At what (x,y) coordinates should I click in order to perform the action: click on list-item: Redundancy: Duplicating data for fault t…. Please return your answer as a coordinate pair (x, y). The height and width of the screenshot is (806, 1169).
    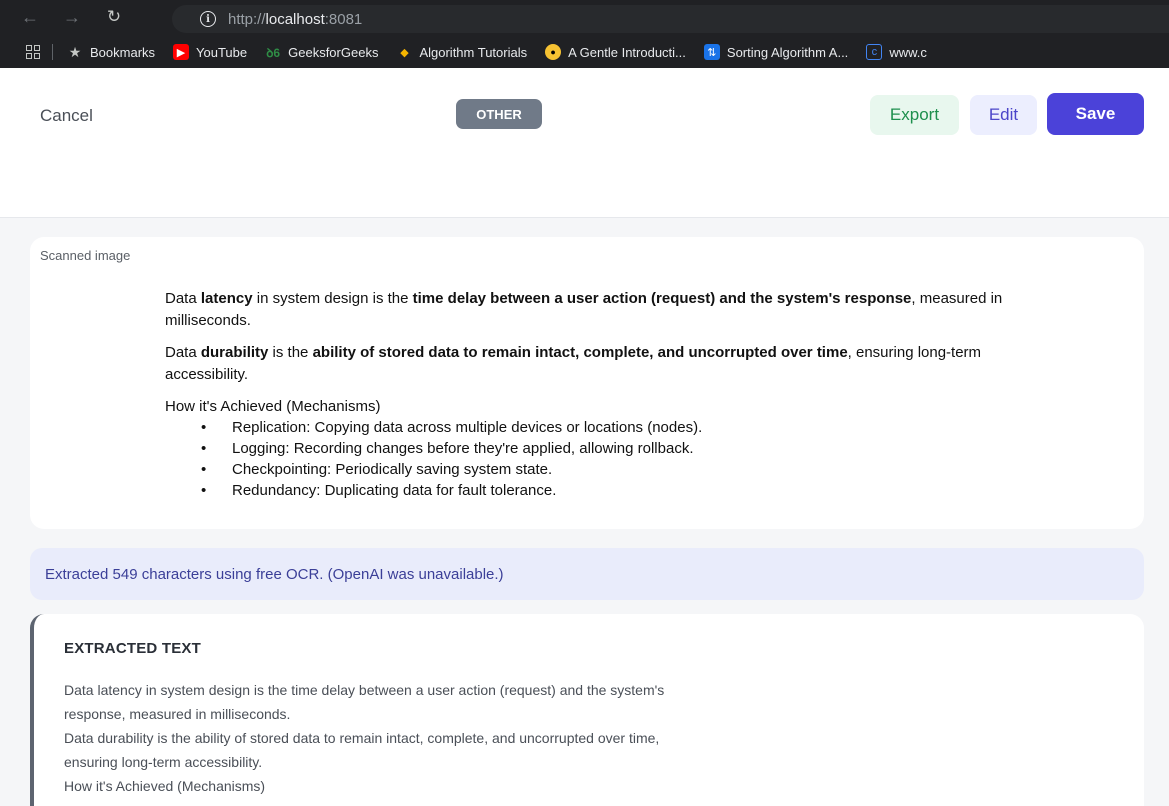
    Looking at the image, I should click on (623, 490).